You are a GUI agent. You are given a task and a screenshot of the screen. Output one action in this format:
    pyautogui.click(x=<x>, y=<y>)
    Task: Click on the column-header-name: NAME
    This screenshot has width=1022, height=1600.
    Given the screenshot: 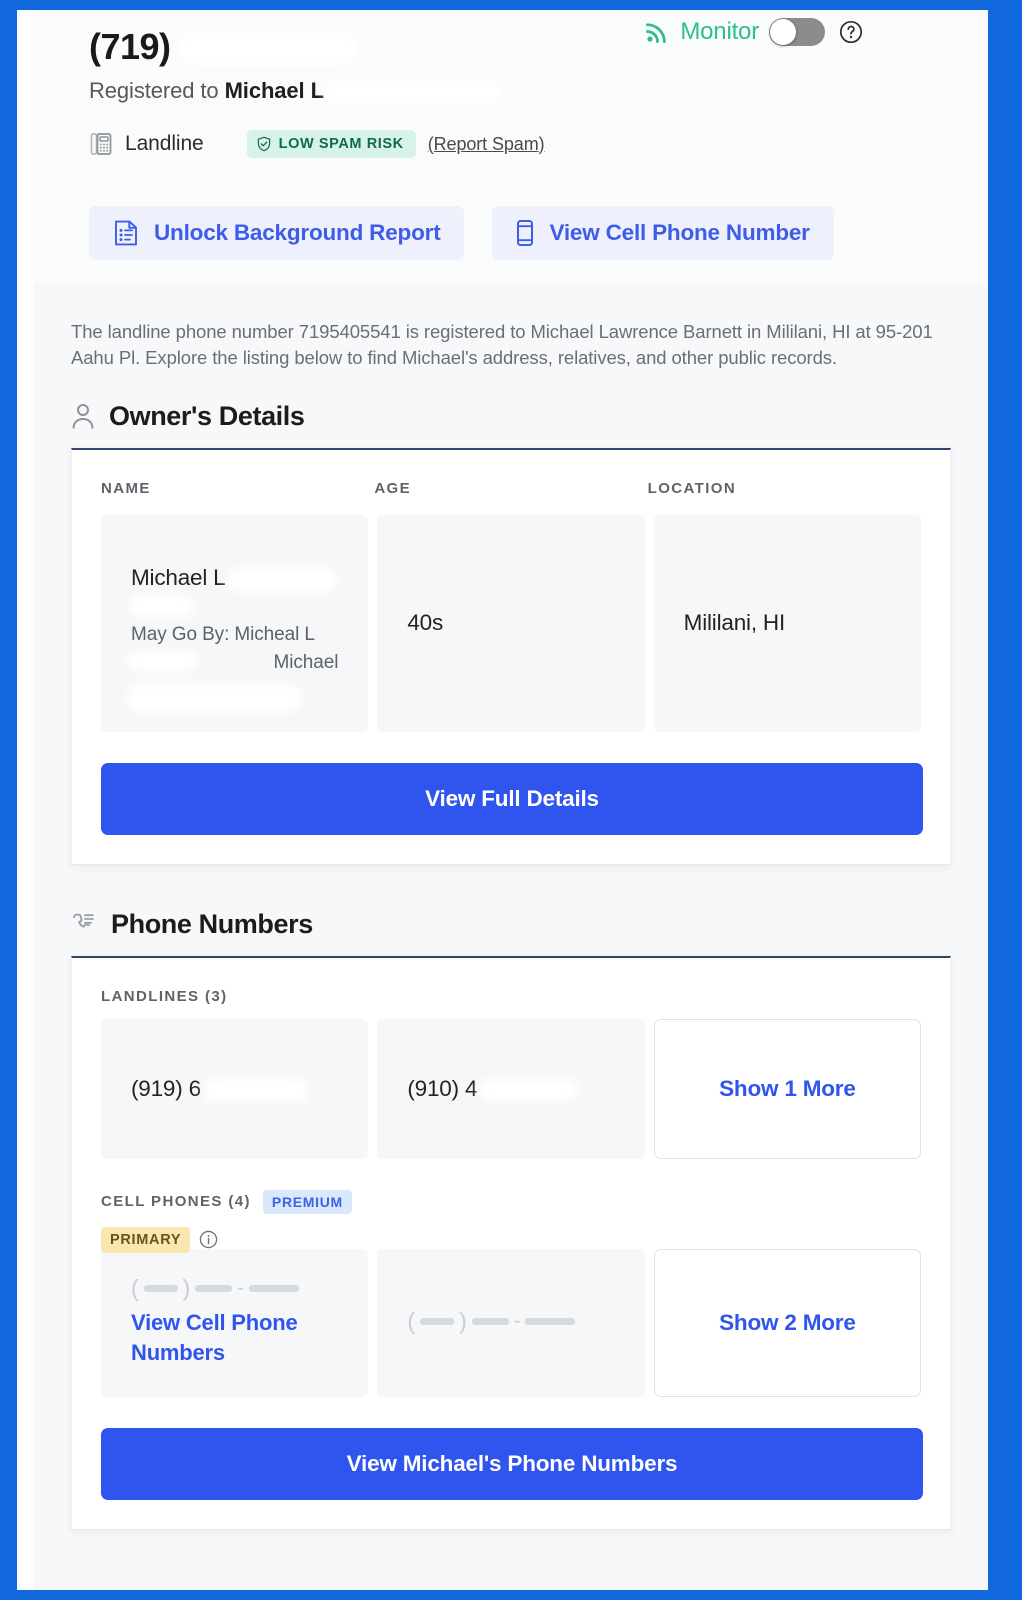 What is the action you would take?
    pyautogui.click(x=126, y=488)
    